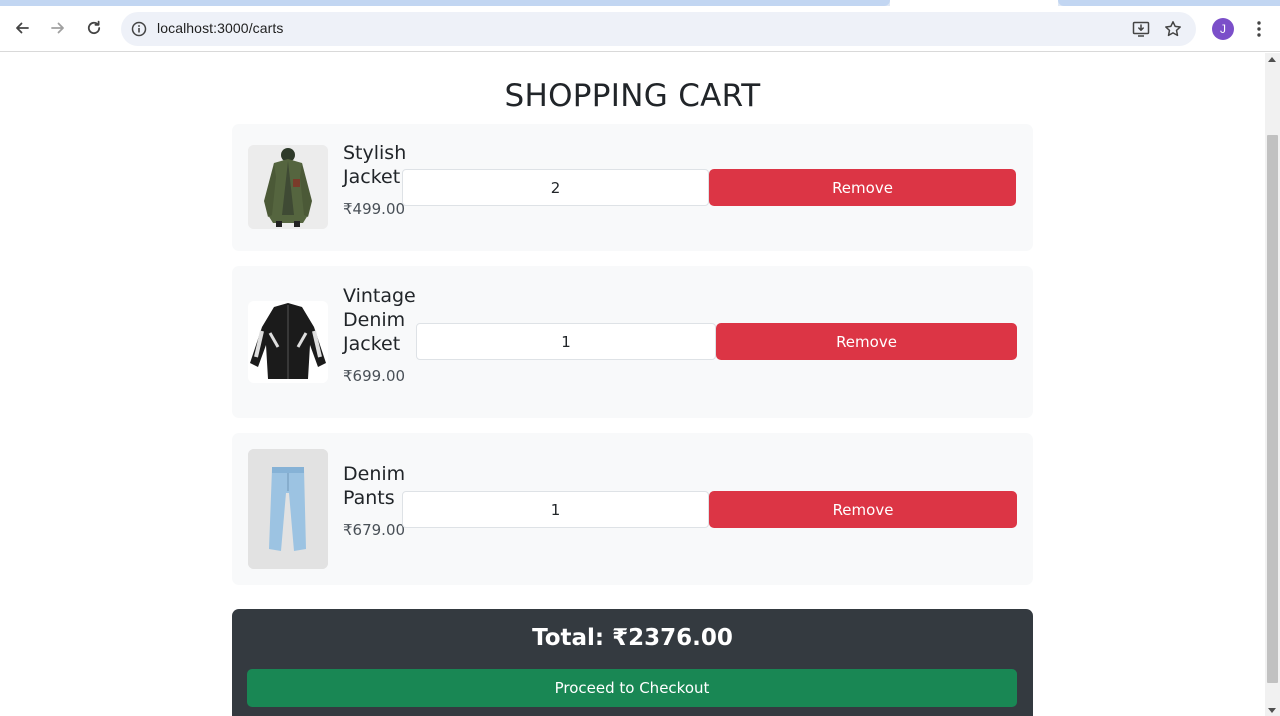 This screenshot has width=1280, height=716. I want to click on page-scrollbar, so click(1272, 384).